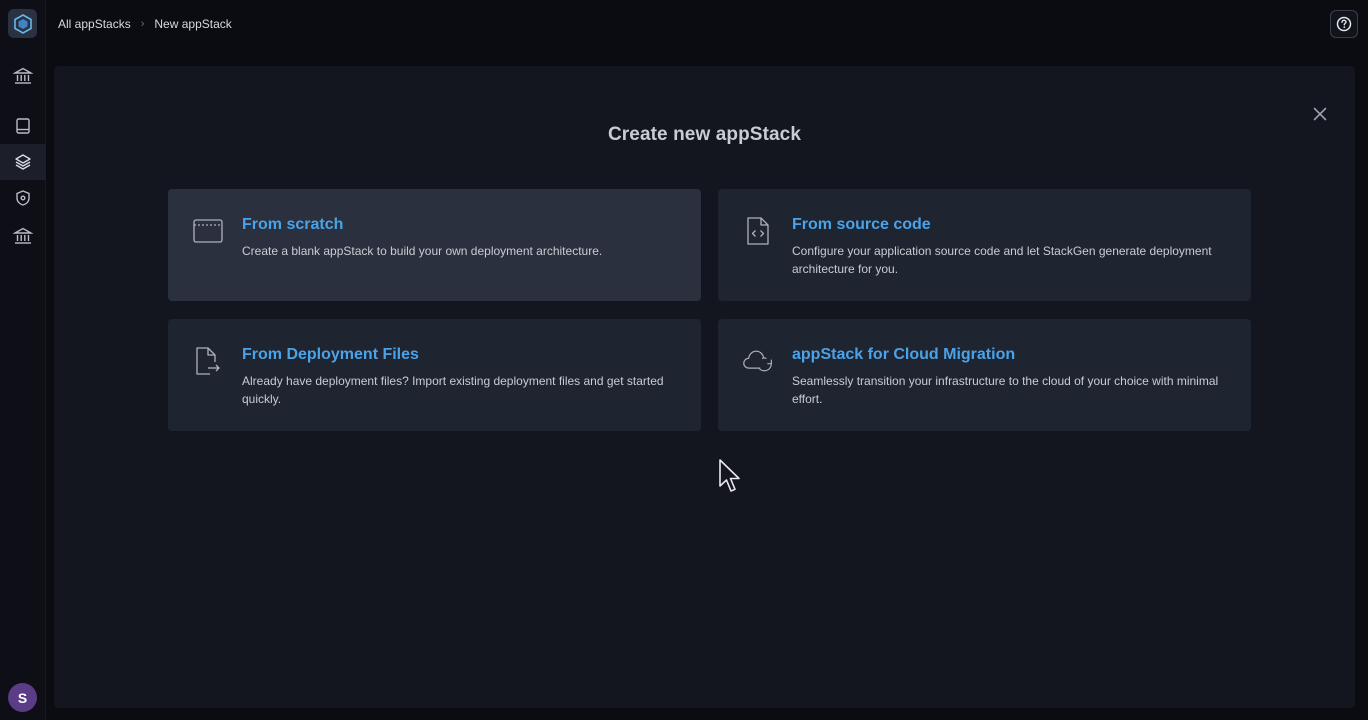  I want to click on import-file-icon, so click(208, 361).